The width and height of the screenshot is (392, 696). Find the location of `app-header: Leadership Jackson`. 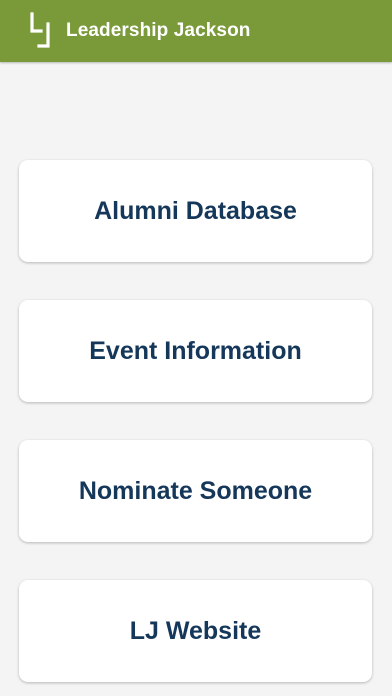

app-header: Leadership Jackson is located at coordinates (196, 31).